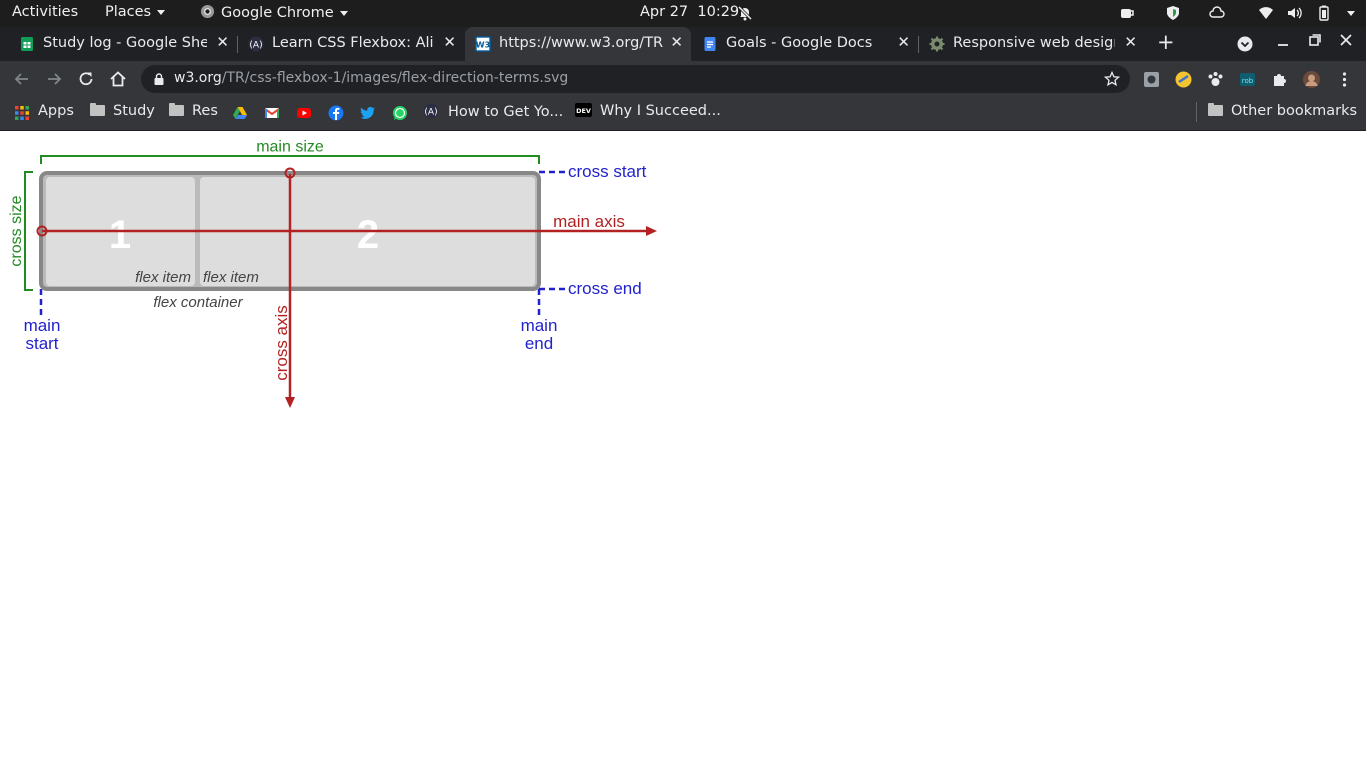  I want to click on profile-avatar, so click(1311, 79).